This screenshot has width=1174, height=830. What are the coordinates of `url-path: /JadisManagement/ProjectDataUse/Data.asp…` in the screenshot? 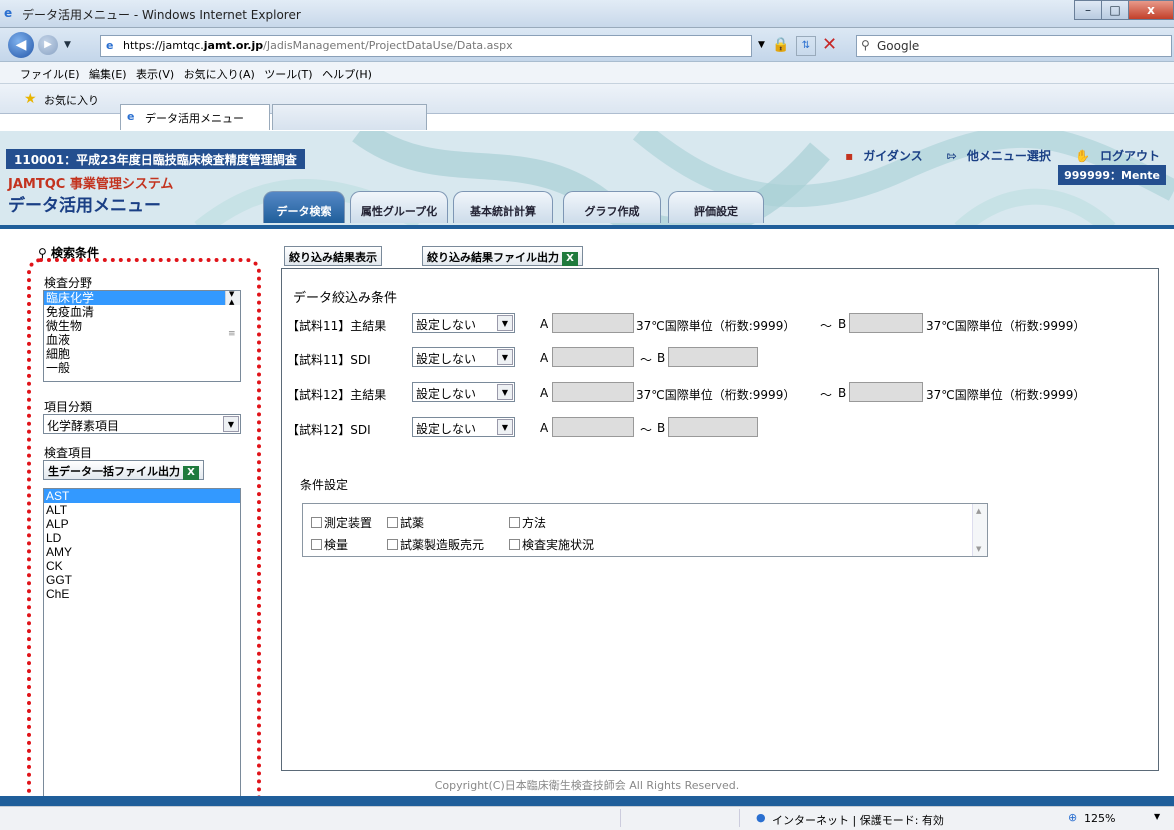 It's located at (388, 45).